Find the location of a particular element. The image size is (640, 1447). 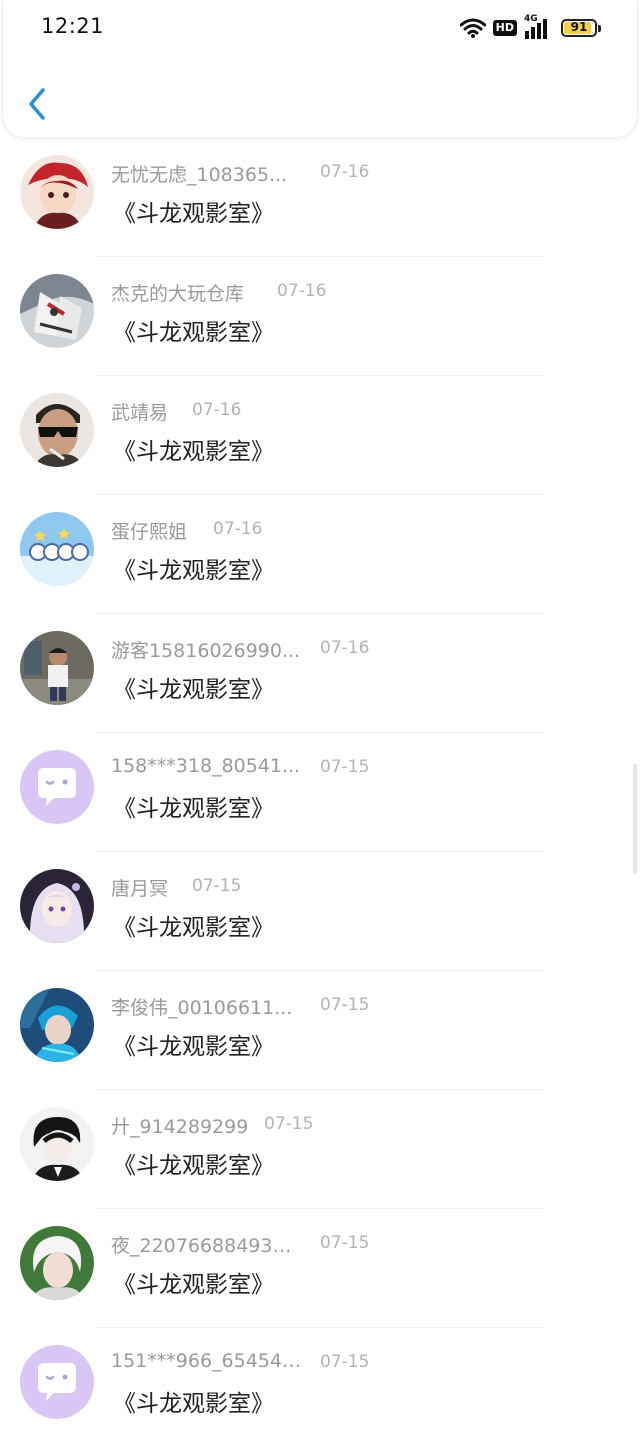

list-item: 151***966_654546... 07-15 《斗龙观影室》 is located at coordinates (320, 1387).